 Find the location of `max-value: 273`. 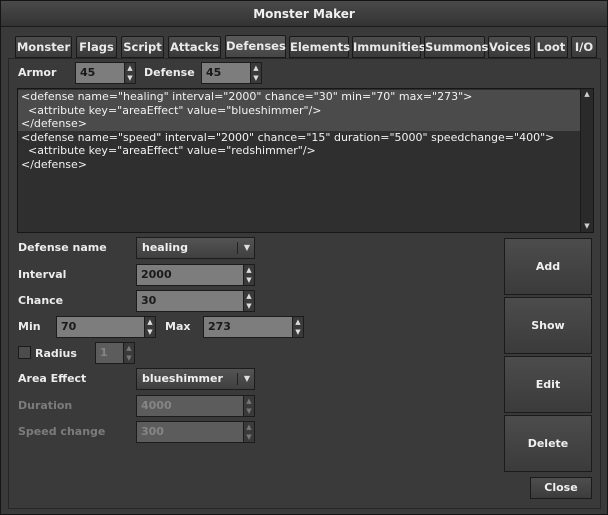

max-value: 273 is located at coordinates (219, 326).